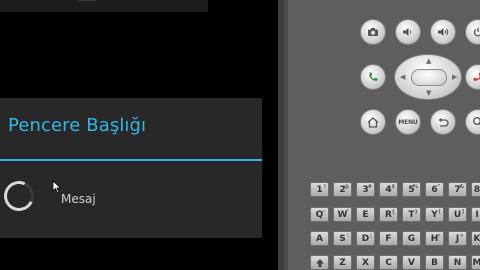 This screenshot has width=480, height=270. Describe the element at coordinates (131, 160) in the screenshot. I see `dialog-divider` at that location.